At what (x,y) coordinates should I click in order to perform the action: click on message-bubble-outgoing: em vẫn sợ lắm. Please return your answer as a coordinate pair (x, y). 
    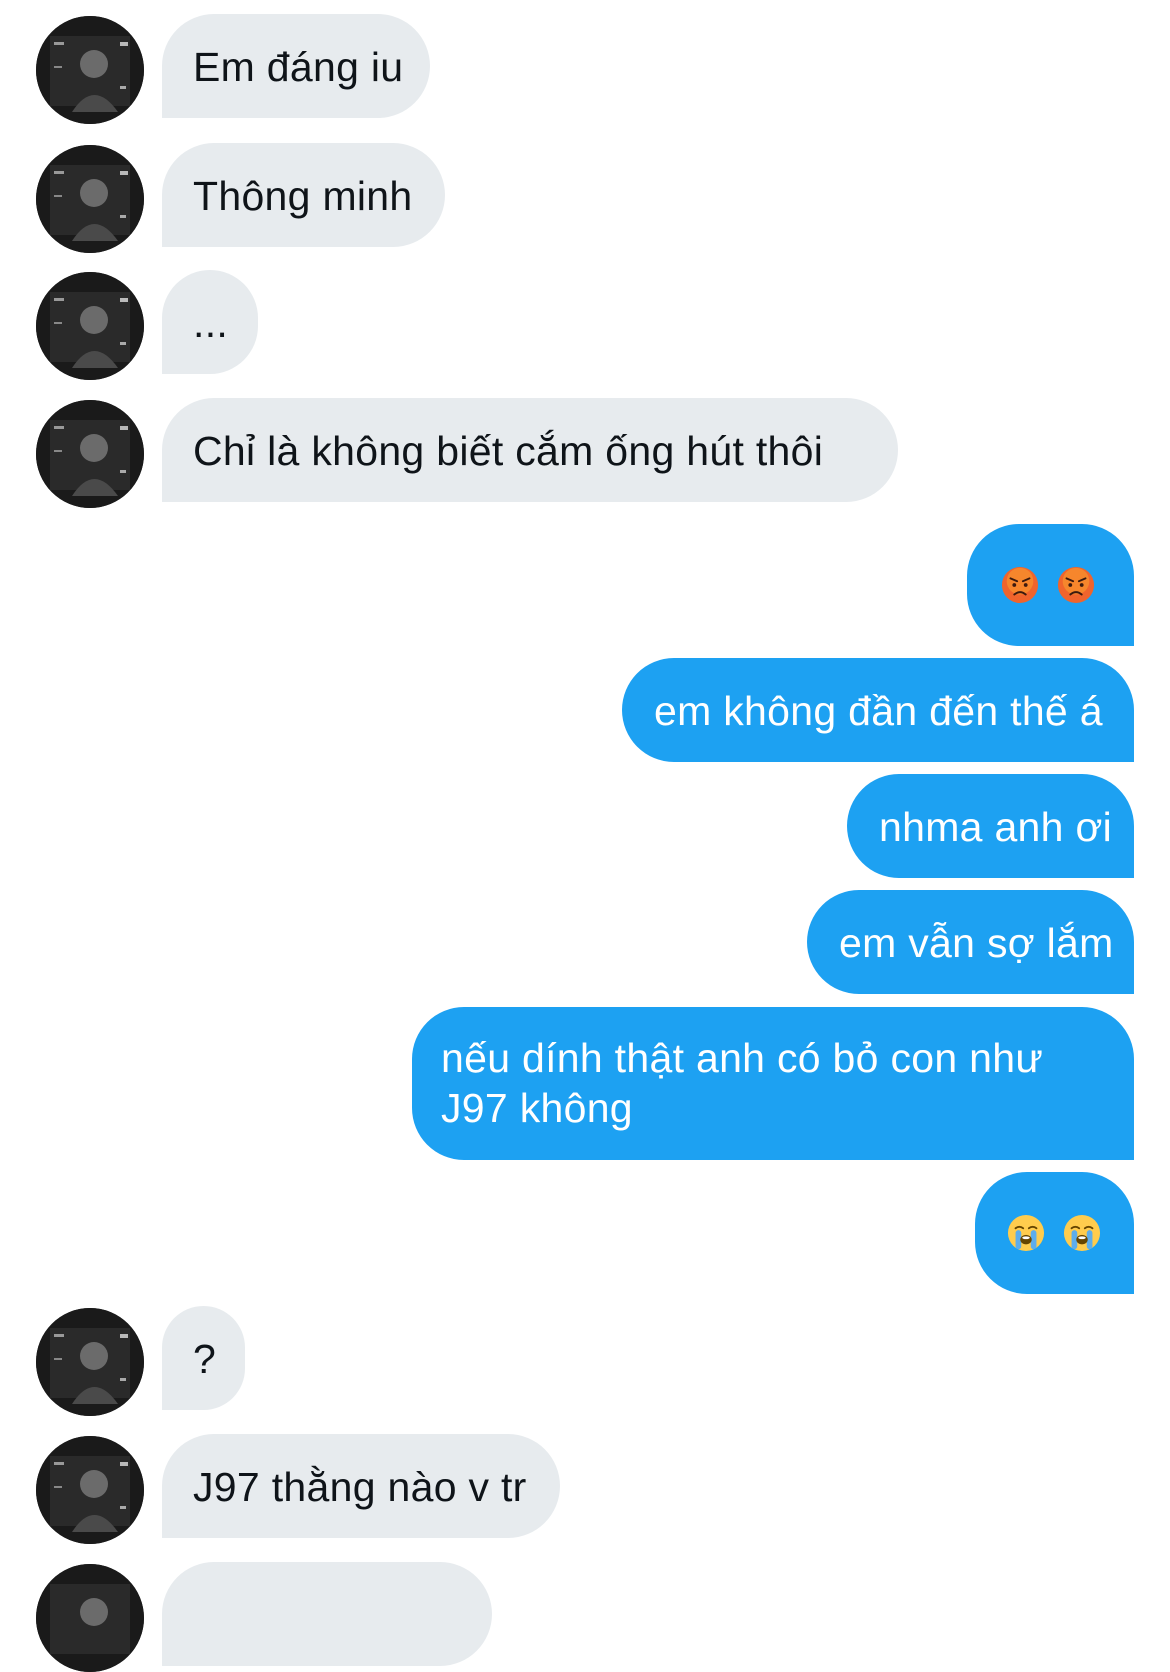
    Looking at the image, I should click on (970, 942).